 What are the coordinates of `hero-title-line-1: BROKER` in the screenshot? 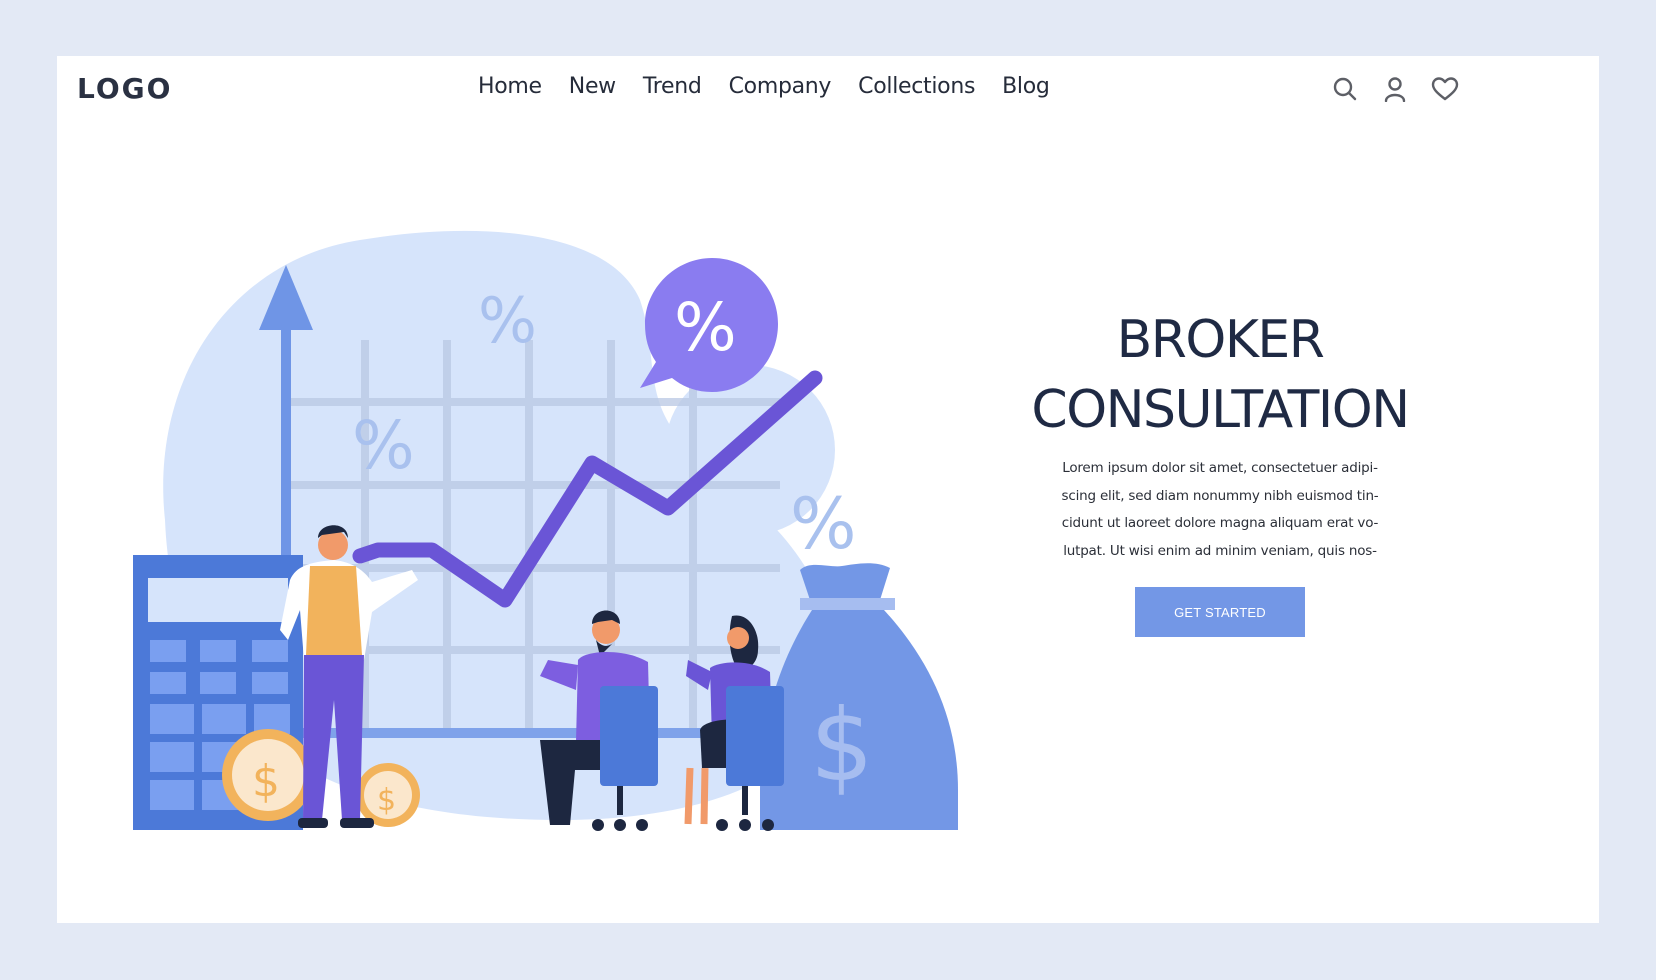 It's located at (1220, 340).